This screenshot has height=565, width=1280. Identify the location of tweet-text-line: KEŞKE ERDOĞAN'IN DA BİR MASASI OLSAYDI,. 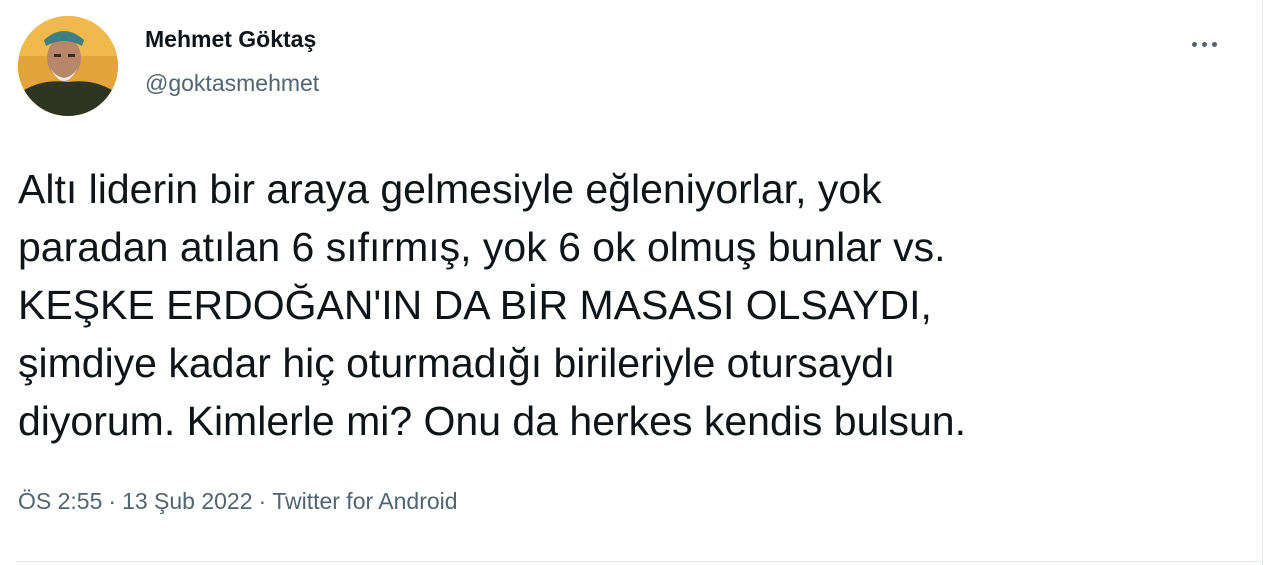
(475, 305).